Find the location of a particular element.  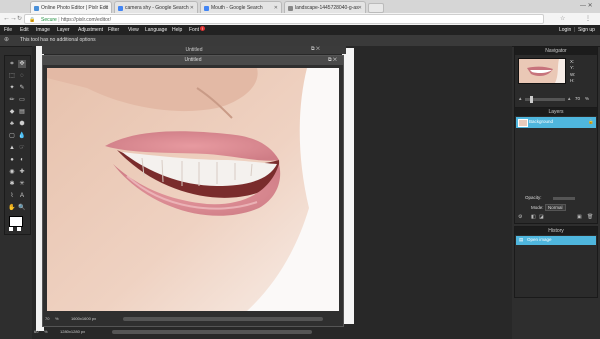

bloat-icon: ✱ is located at coordinates (12, 184).